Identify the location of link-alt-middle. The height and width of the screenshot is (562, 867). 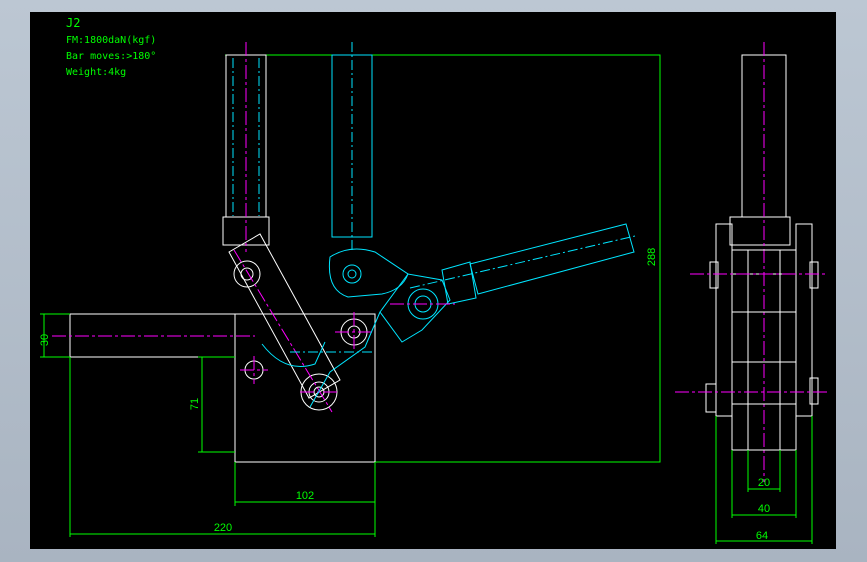
(415, 308).